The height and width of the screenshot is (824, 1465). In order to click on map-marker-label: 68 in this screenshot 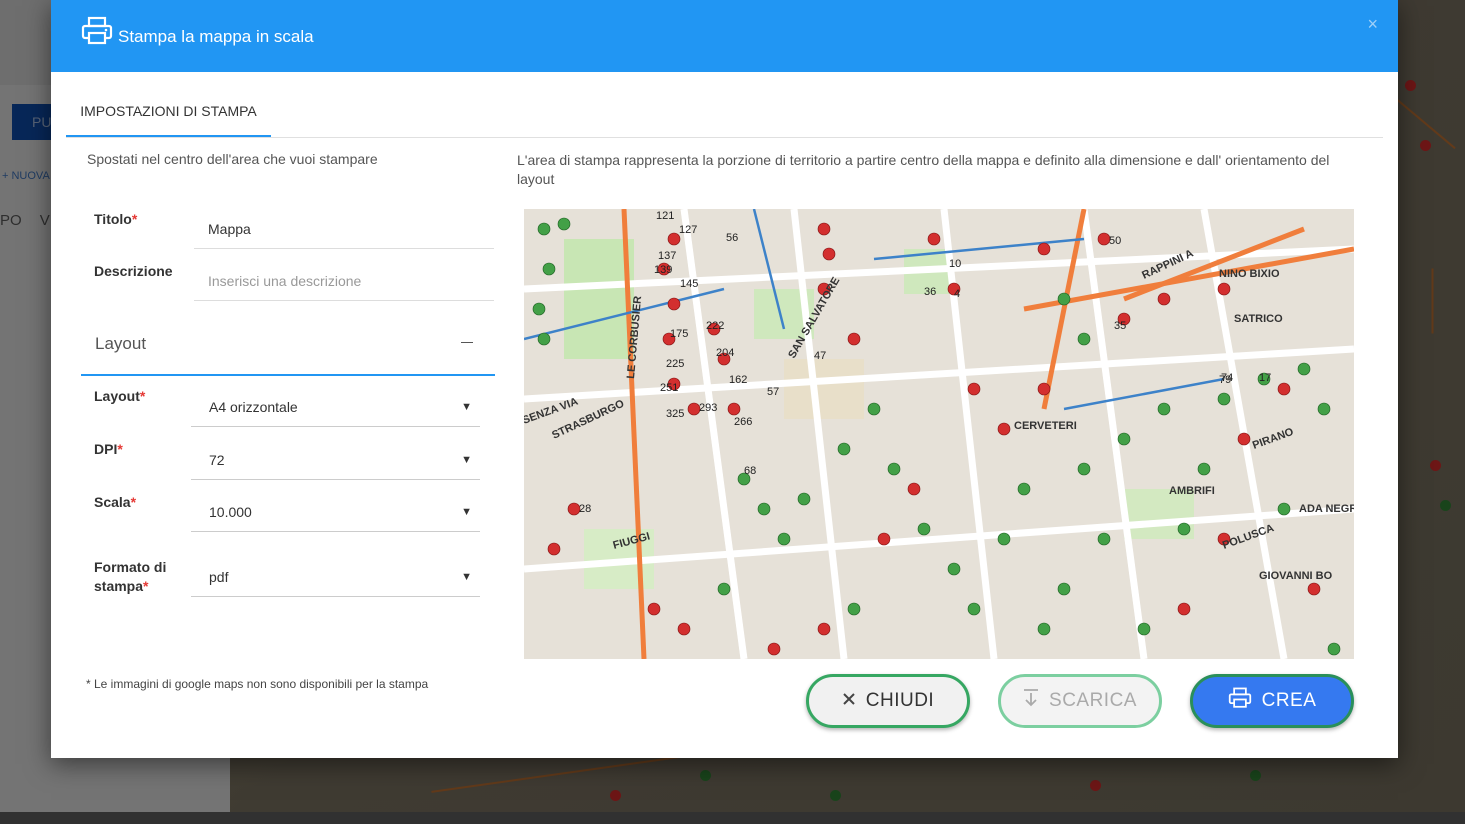, I will do `click(750, 471)`.